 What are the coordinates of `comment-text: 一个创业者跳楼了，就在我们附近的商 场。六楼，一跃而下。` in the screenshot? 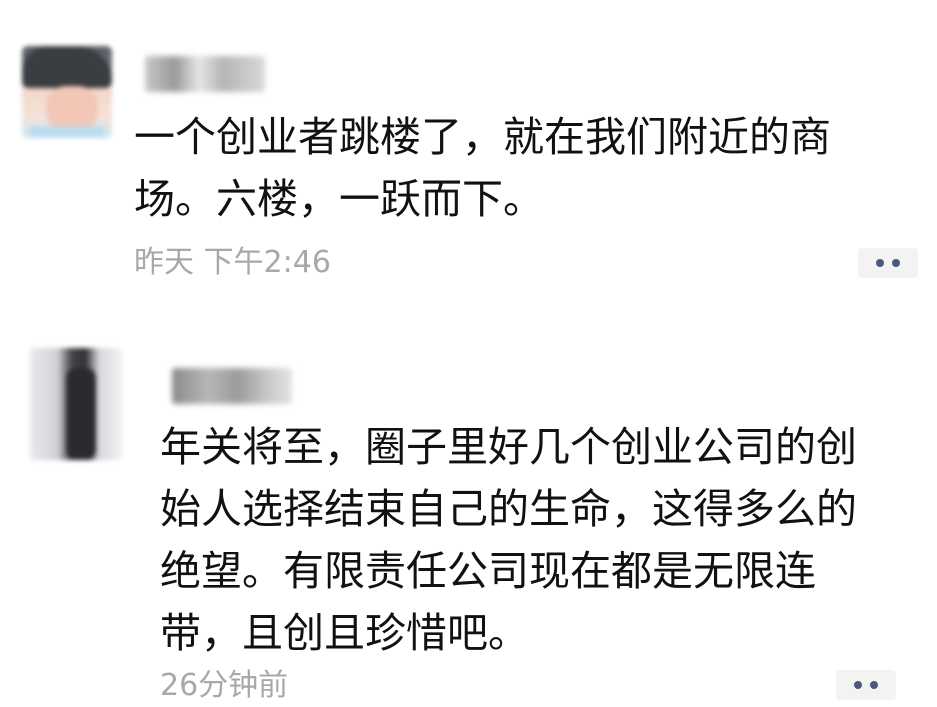 It's located at (482, 168).